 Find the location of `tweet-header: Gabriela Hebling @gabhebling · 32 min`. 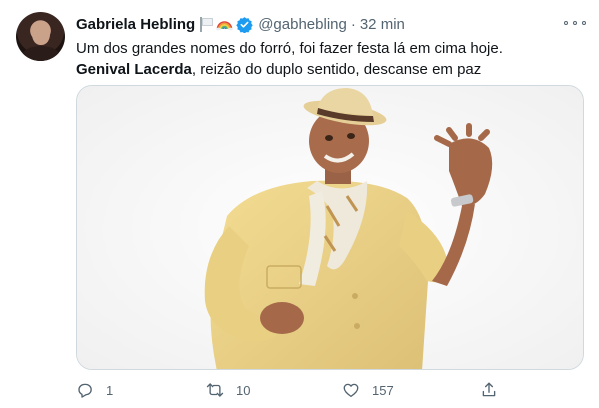

tweet-header: Gabriela Hebling @gabhebling · 32 min is located at coordinates (240, 24).